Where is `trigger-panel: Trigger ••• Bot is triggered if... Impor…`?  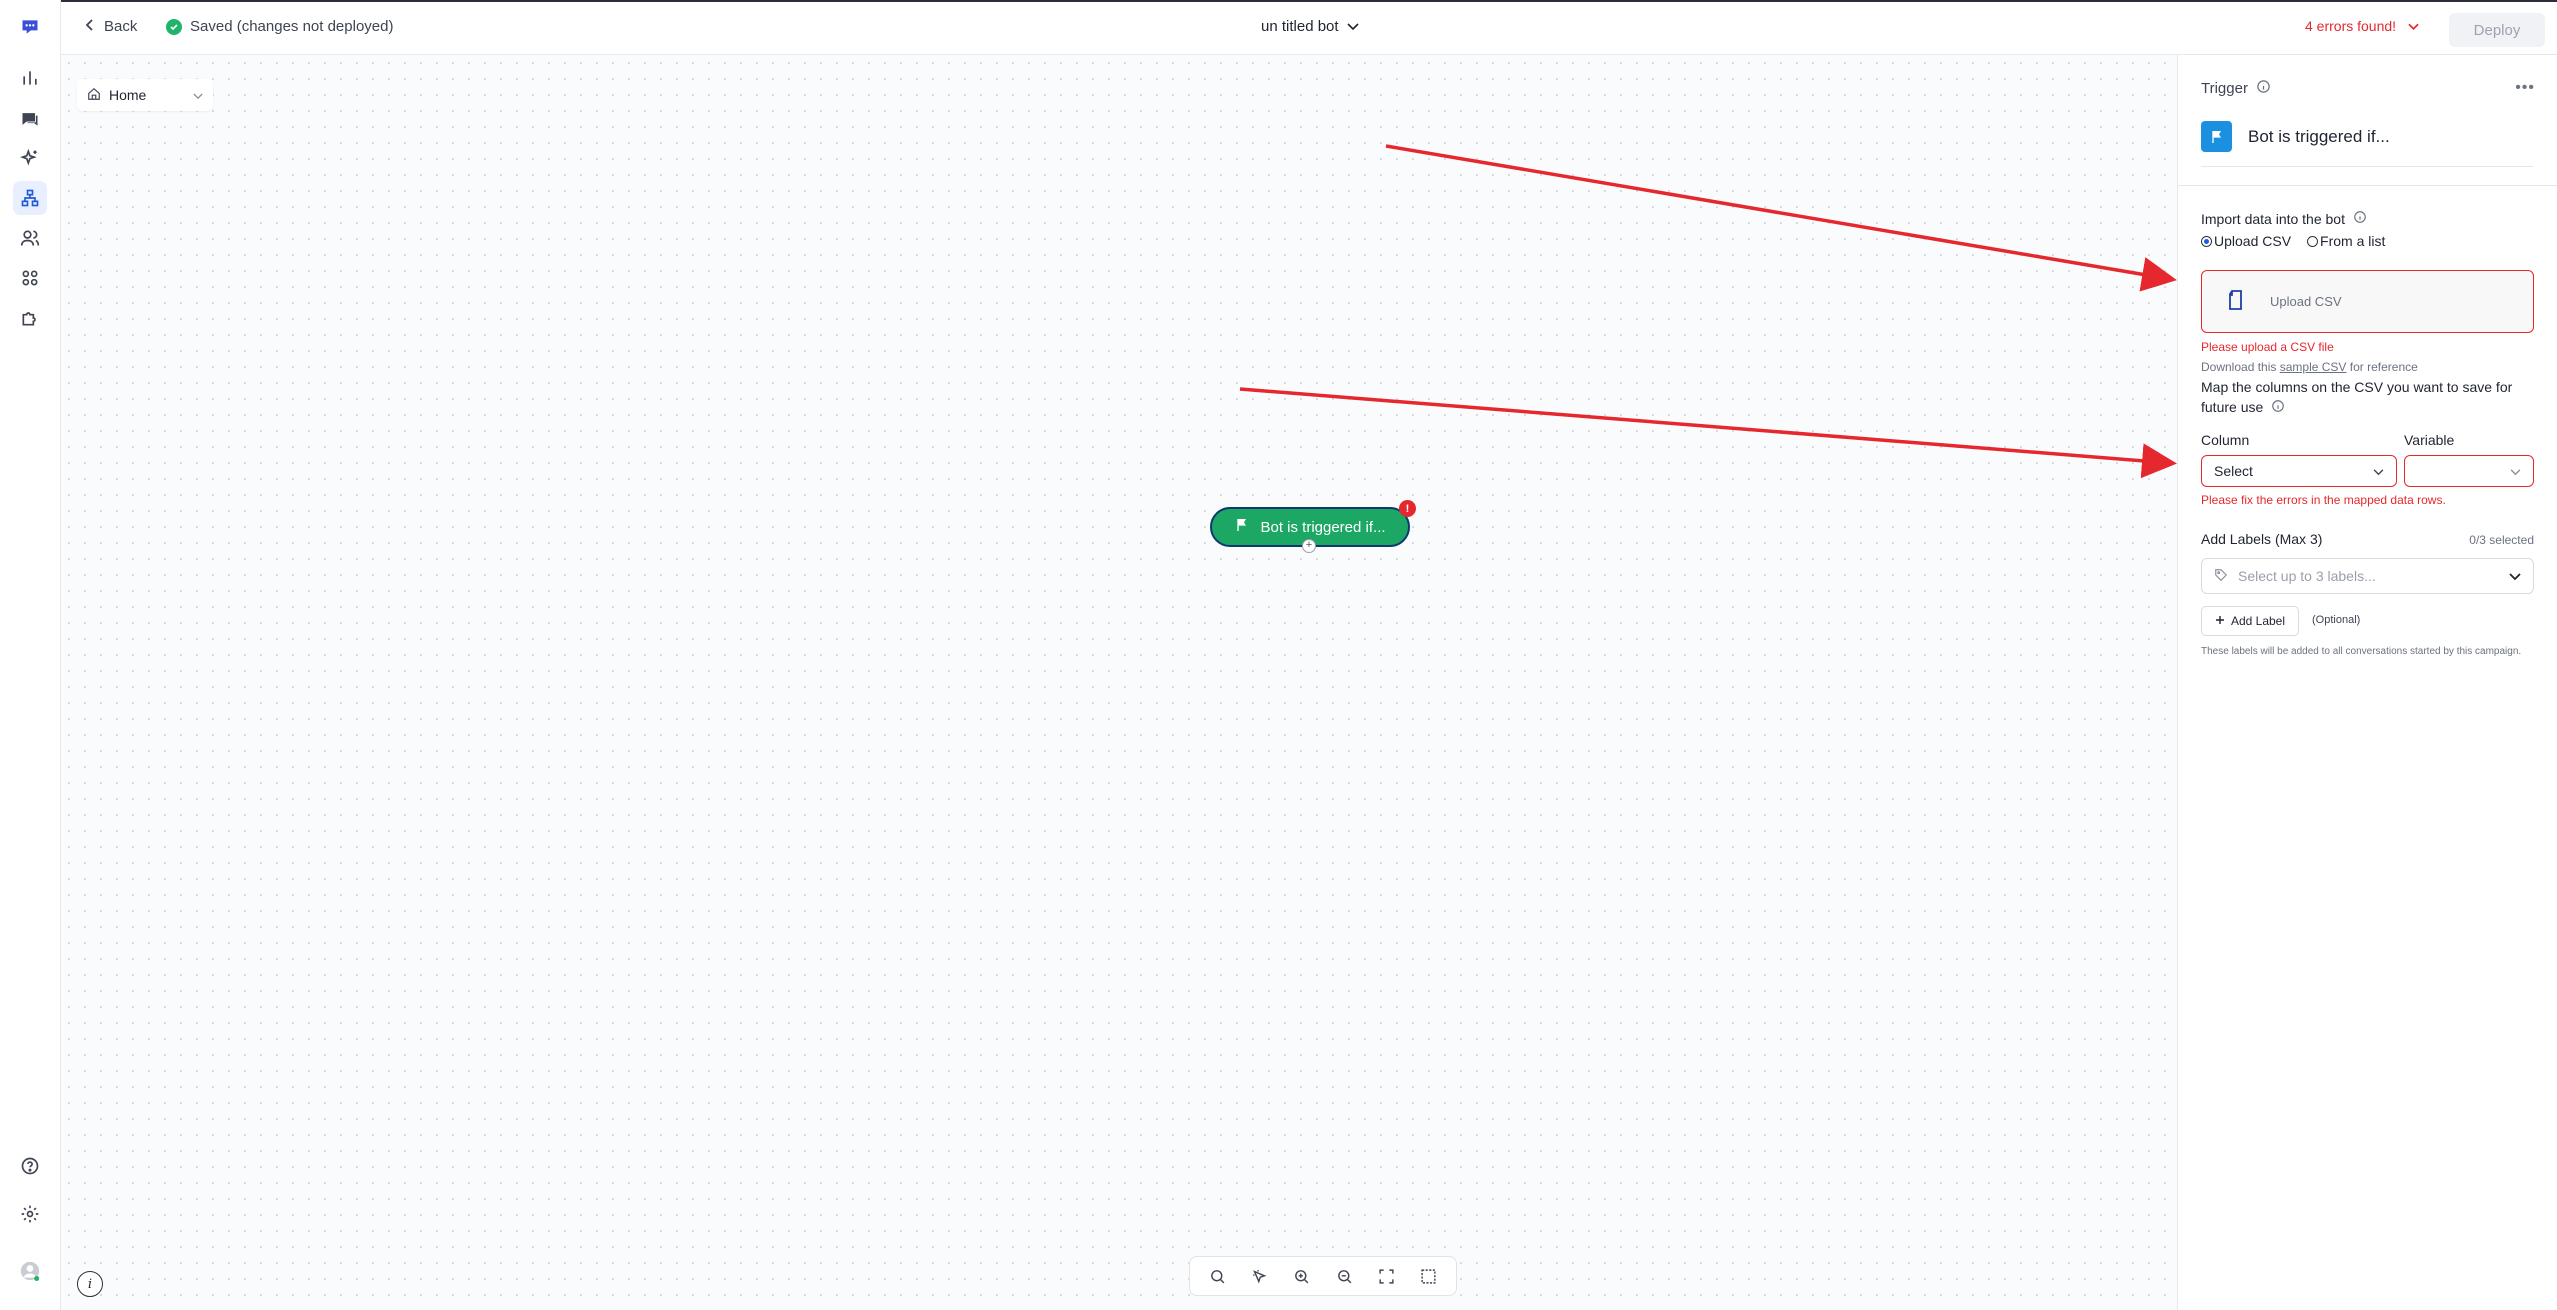 trigger-panel: Trigger ••• Bot is triggered if... Impor… is located at coordinates (2367, 682).